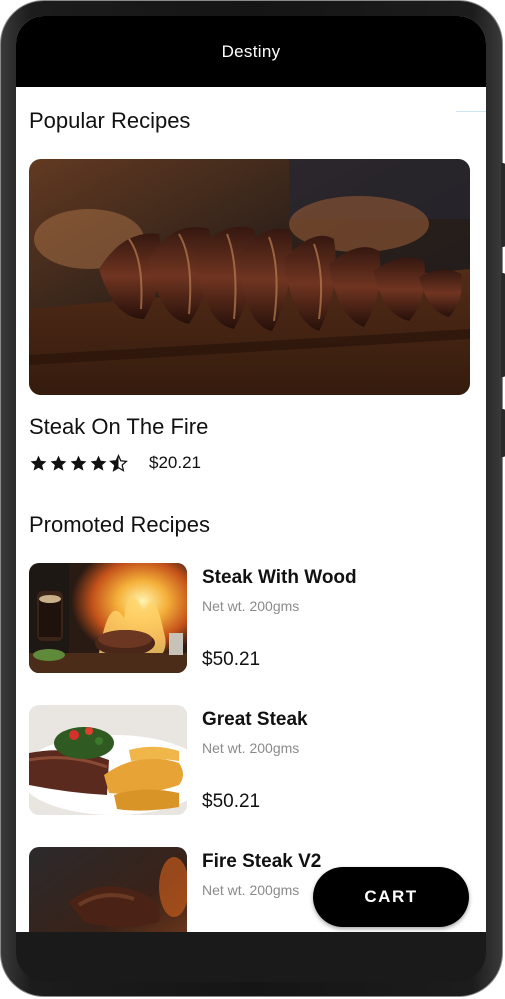 The height and width of the screenshot is (999, 505). I want to click on side-button, so click(503, 433).